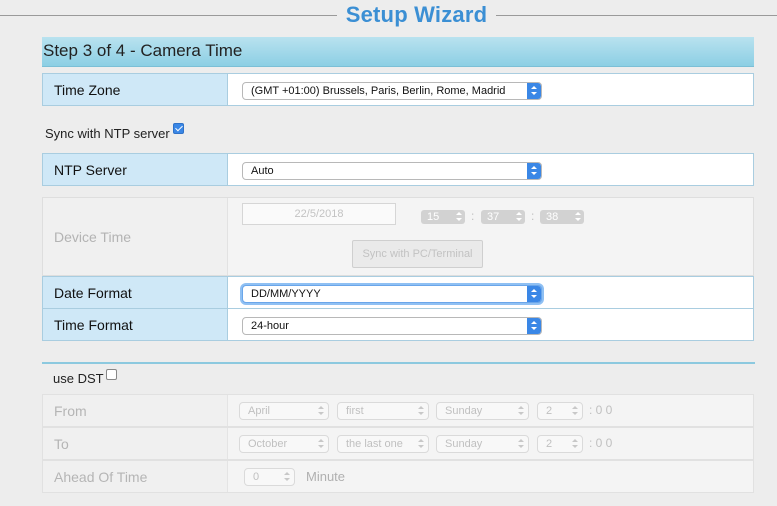 The image size is (777, 506). I want to click on dst-ahead-label: Ahead Of Time, so click(101, 476).